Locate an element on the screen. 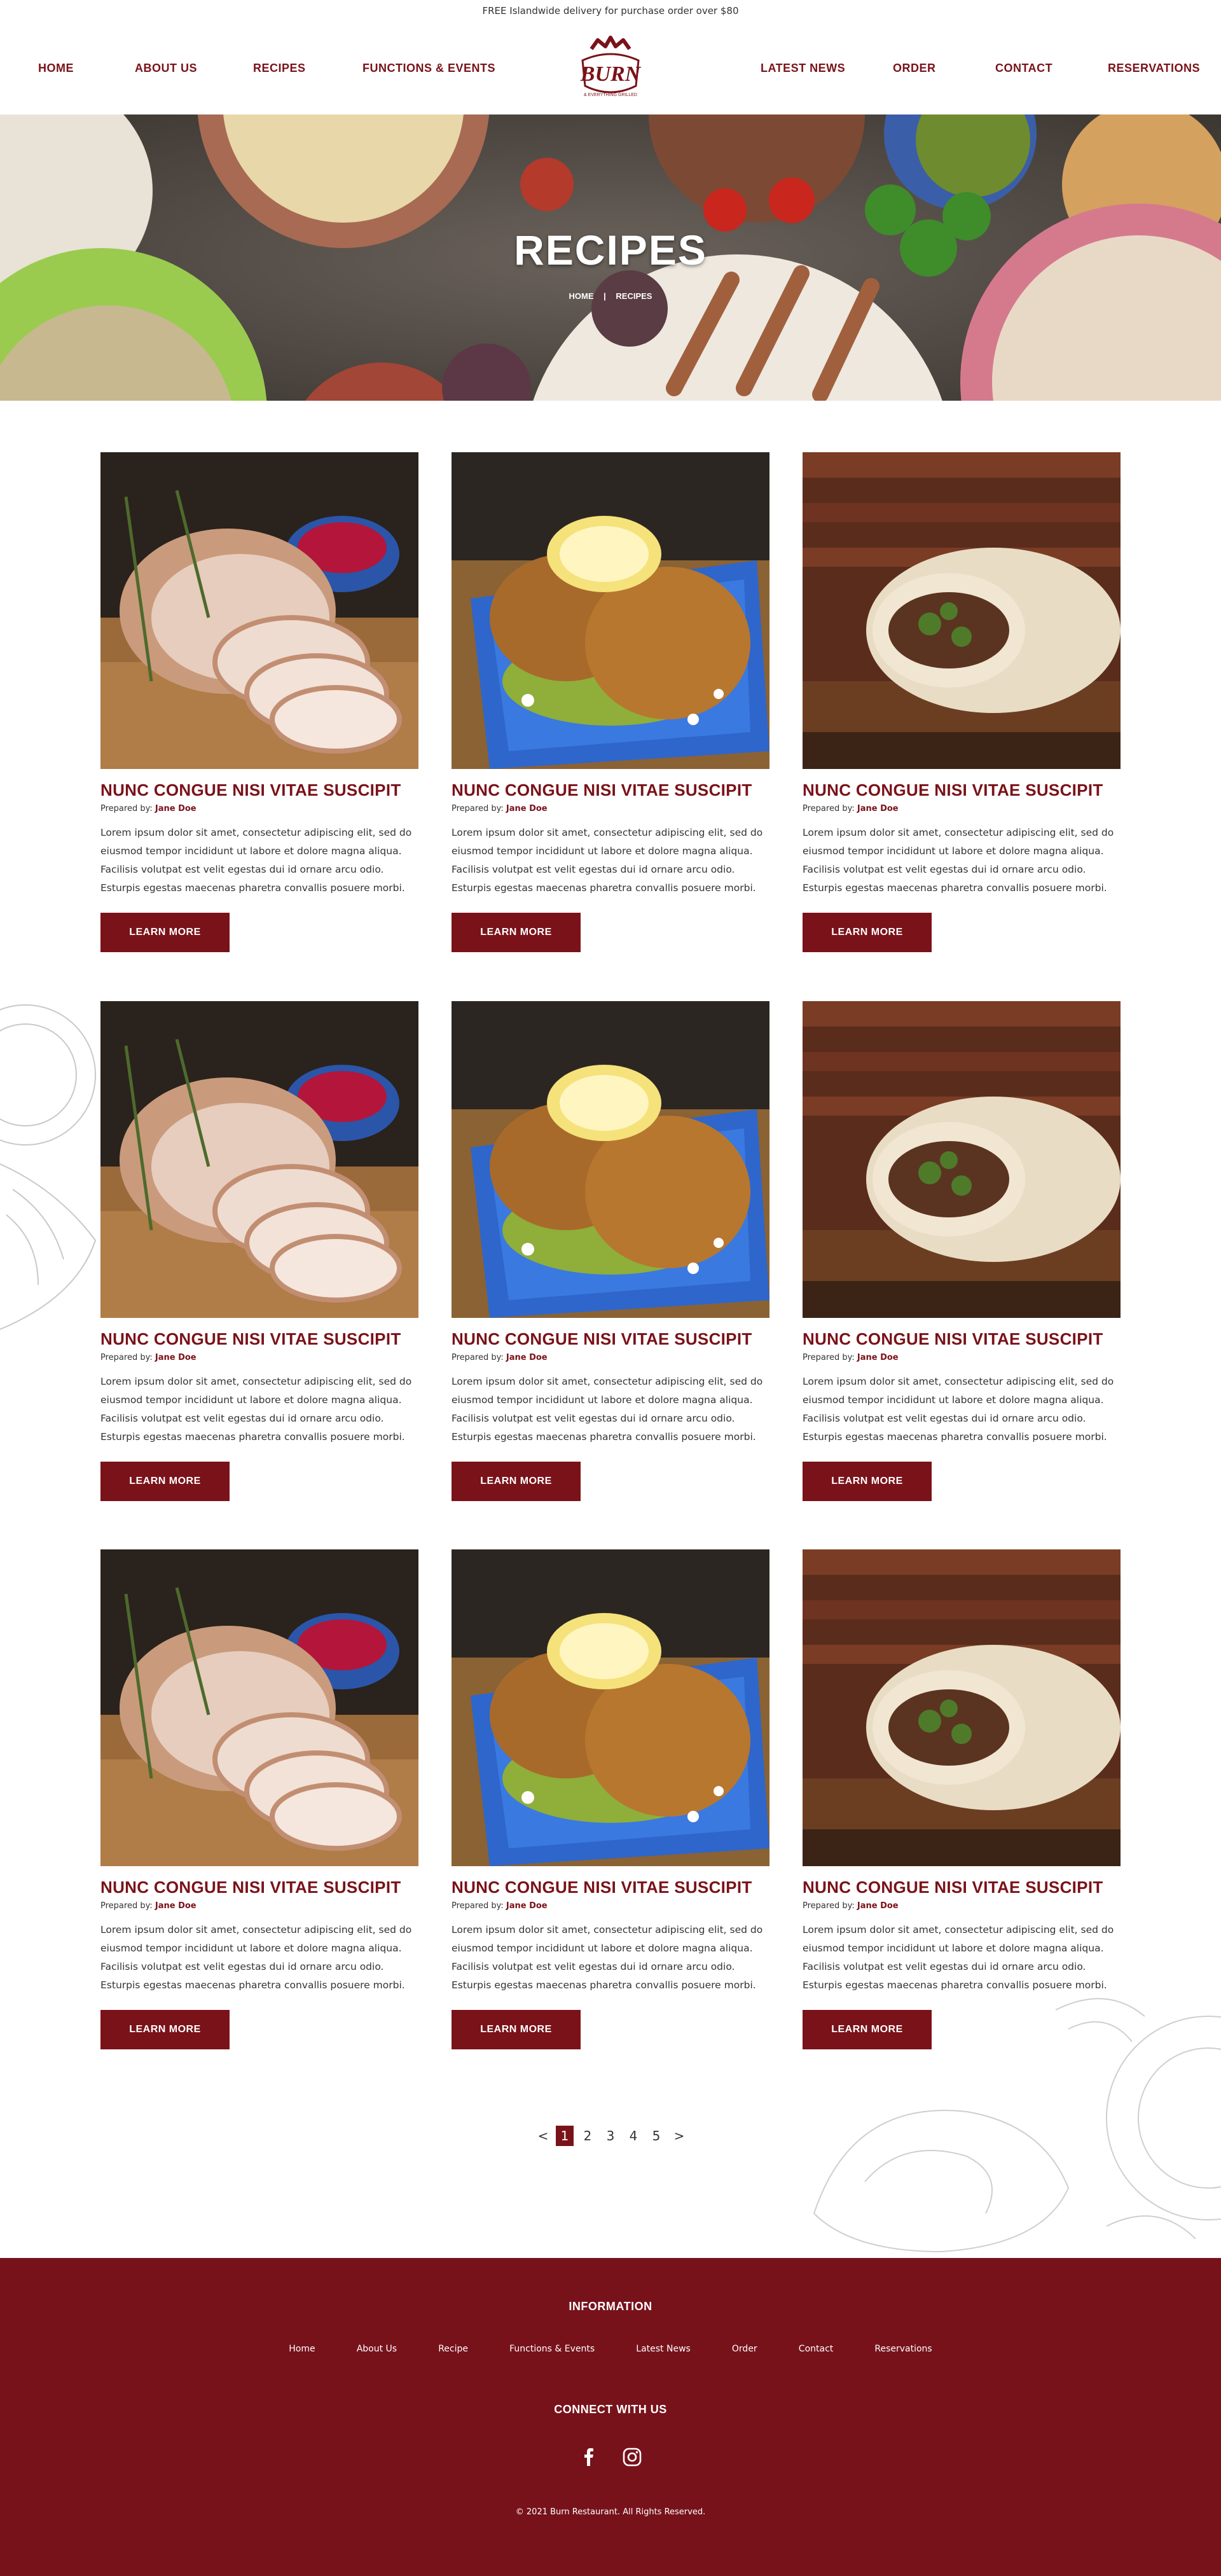 This screenshot has height=2576, width=1221. breadcrumb-current: RECIPES is located at coordinates (634, 296).